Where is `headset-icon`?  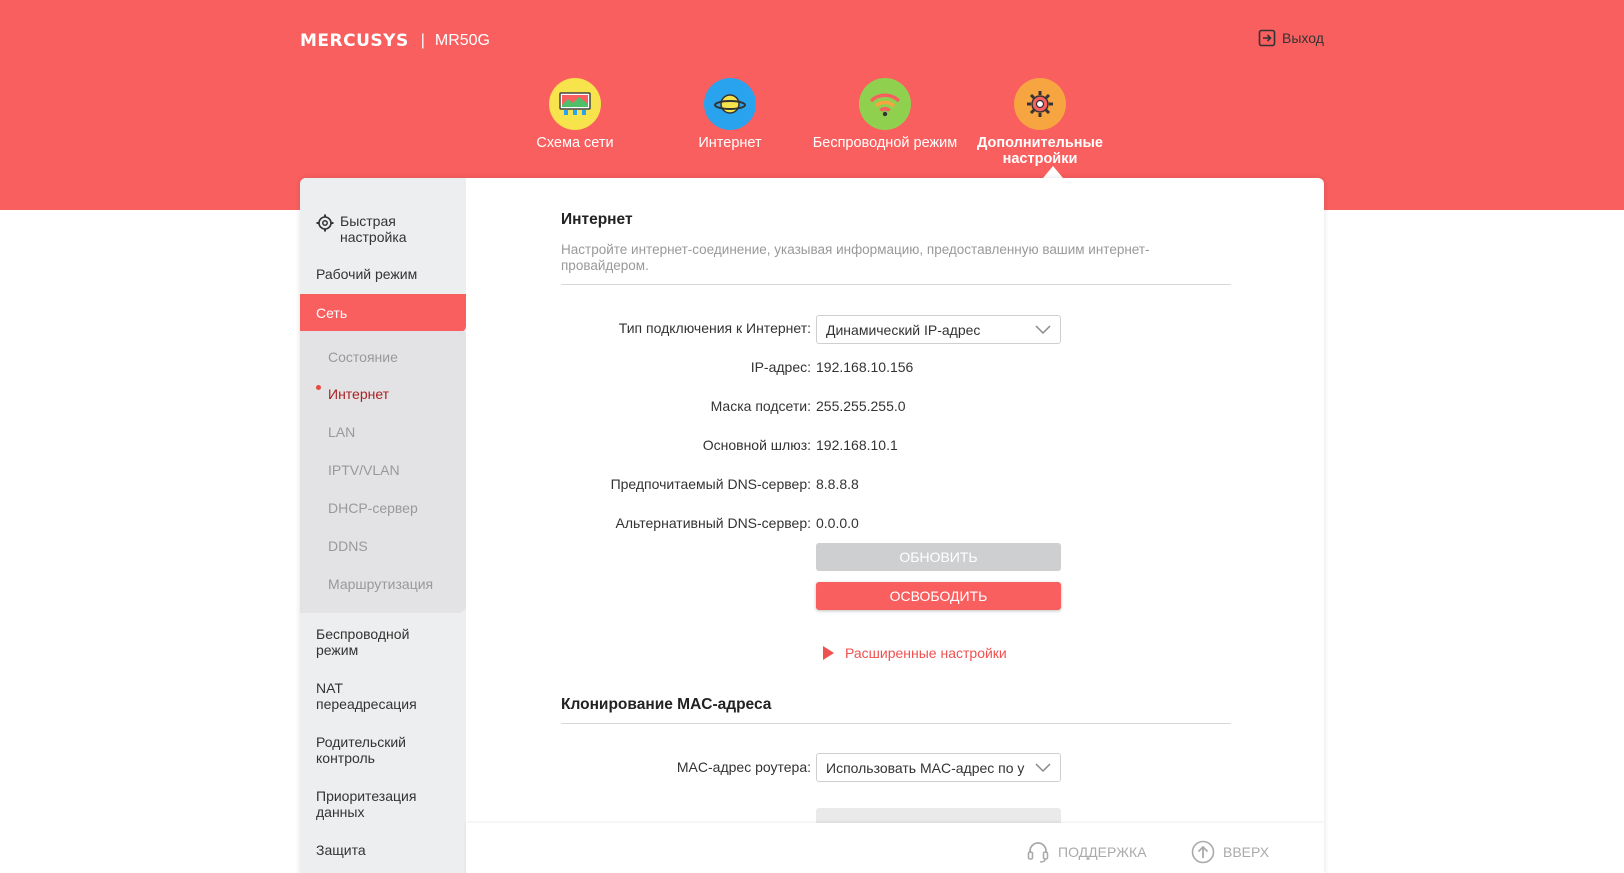
headset-icon is located at coordinates (1038, 852).